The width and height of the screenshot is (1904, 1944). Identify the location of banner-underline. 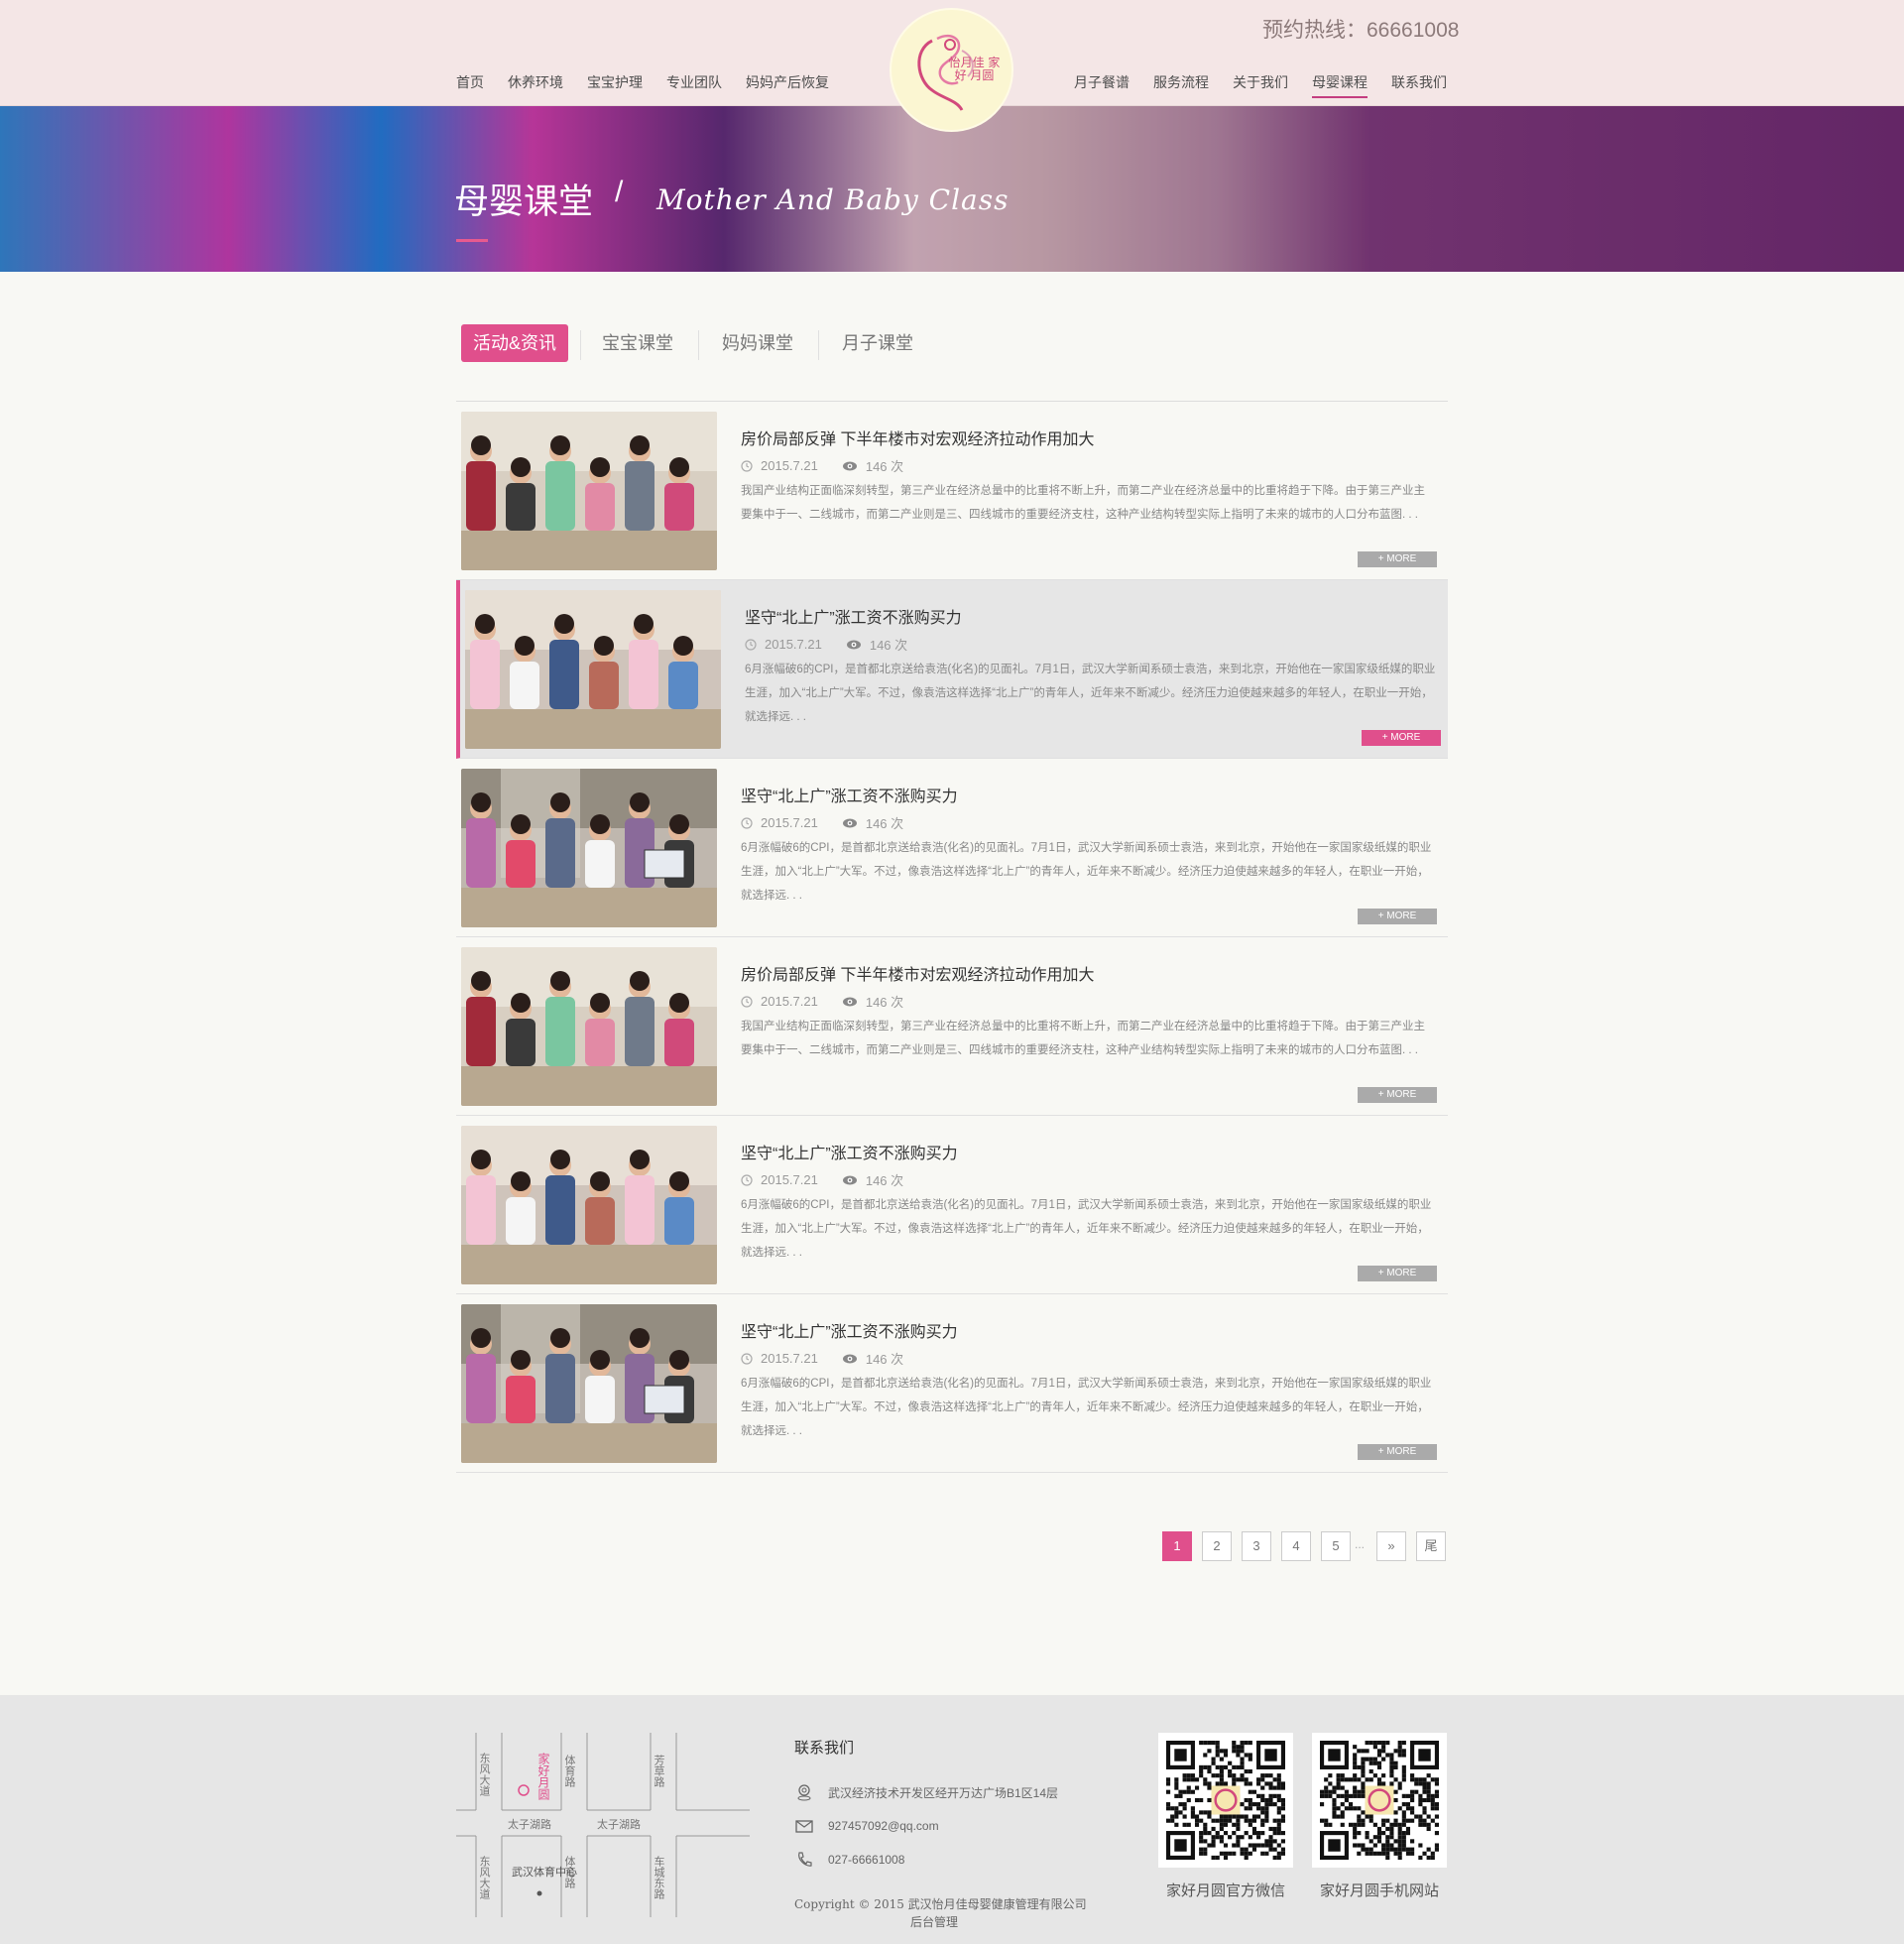
(472, 240).